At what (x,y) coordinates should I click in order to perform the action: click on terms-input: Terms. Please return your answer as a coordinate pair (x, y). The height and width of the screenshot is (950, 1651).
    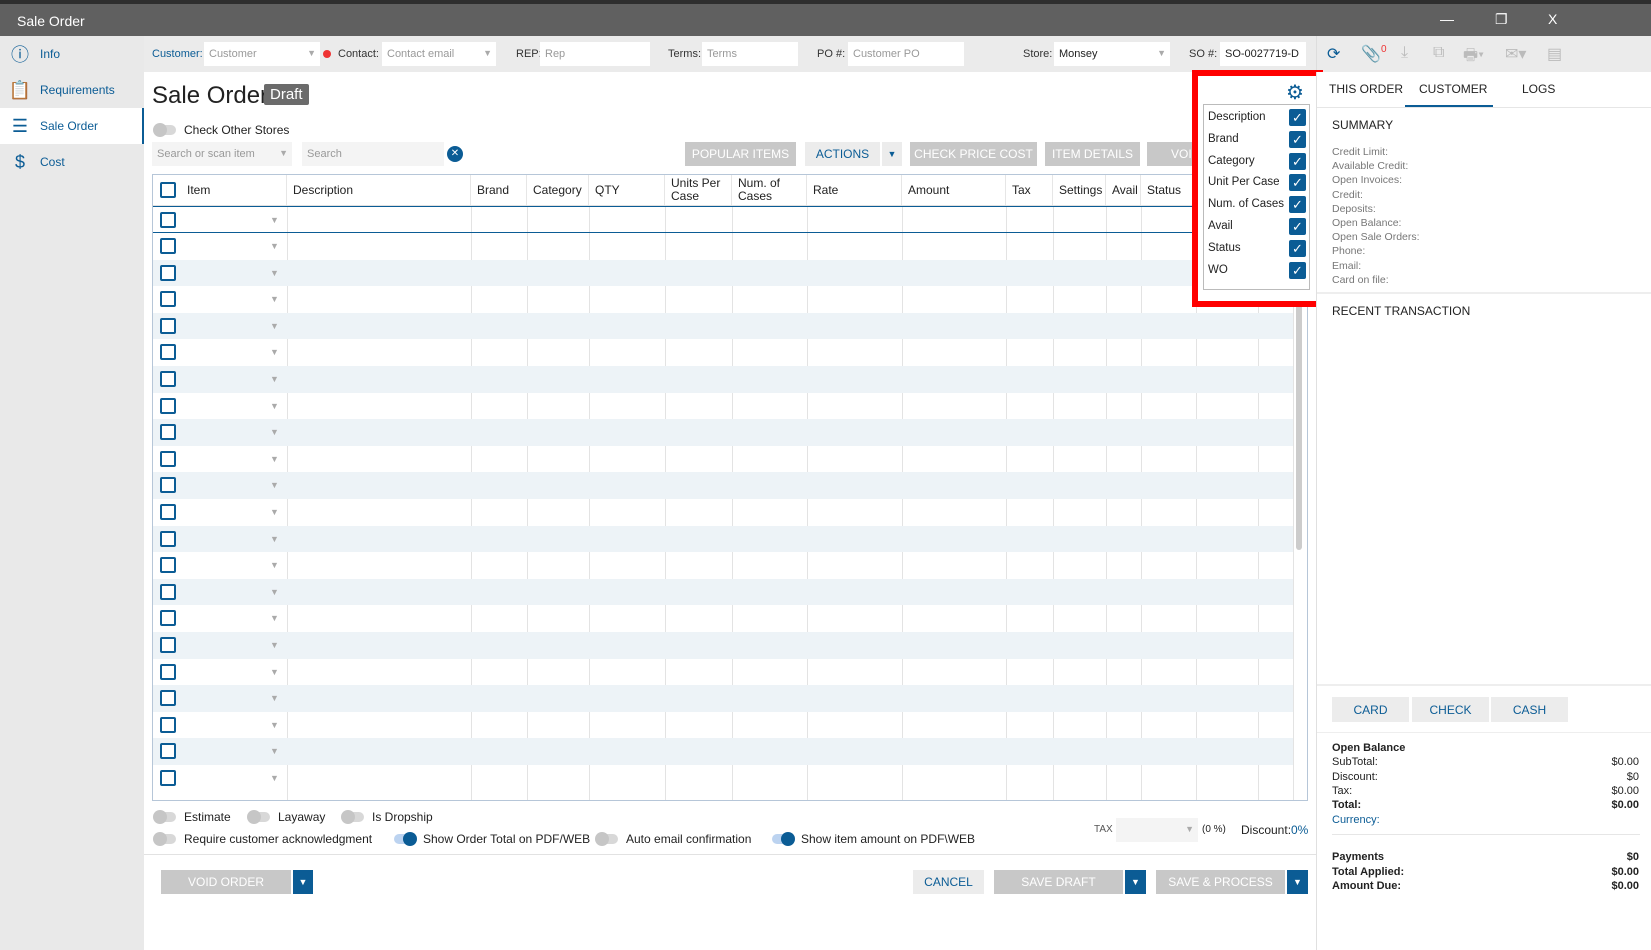
    Looking at the image, I should click on (750, 54).